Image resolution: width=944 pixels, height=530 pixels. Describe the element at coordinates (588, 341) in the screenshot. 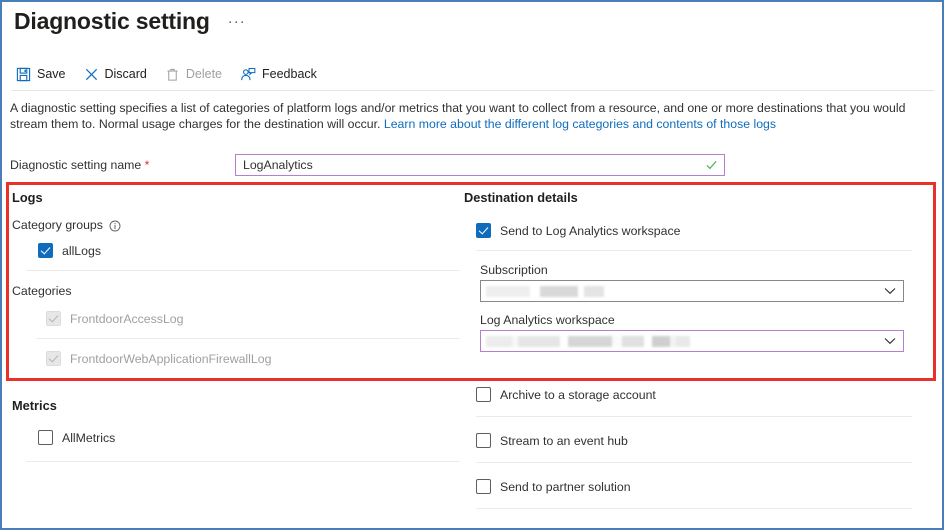

I see `workspace-redacted-value` at that location.